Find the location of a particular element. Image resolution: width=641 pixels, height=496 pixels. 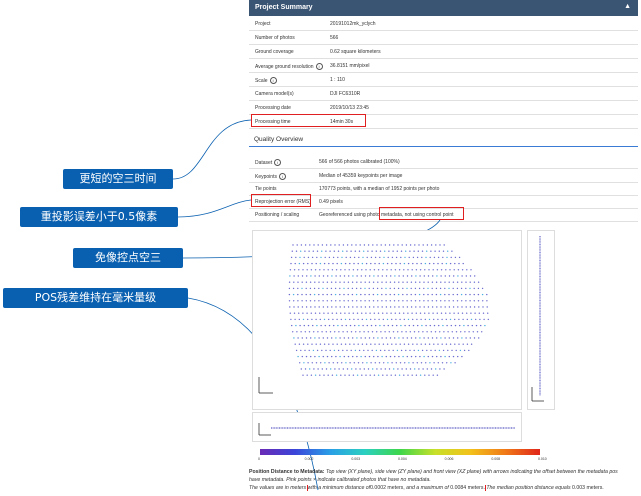

front-view-svg is located at coordinates (386, 429).